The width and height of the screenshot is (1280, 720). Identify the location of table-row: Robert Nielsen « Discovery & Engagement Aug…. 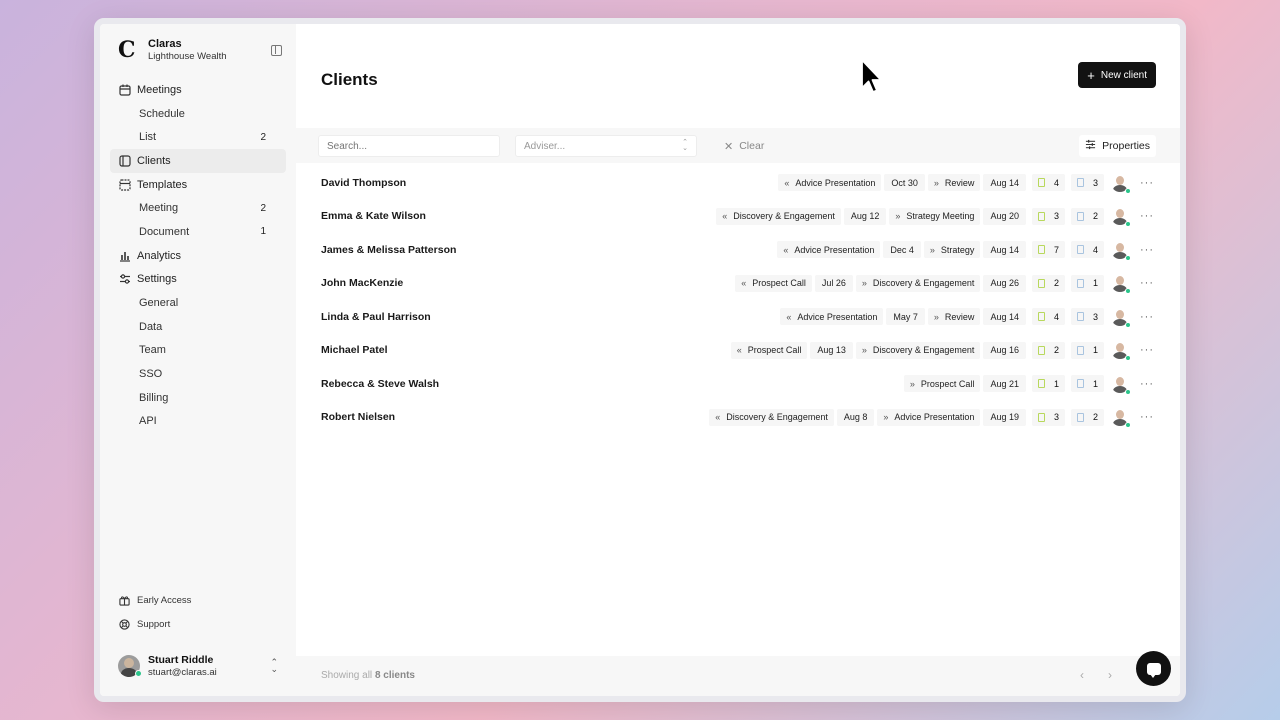
(738, 418).